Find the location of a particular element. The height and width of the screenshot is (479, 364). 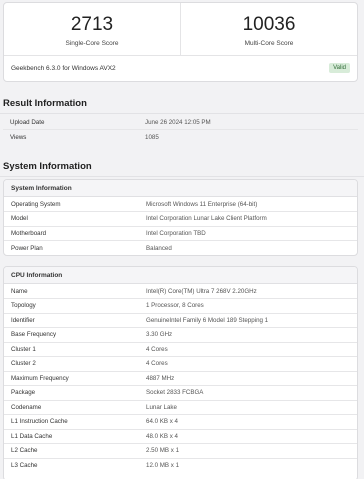

score-footer: Geekbench 6.3.0 for Windows AVX2 Valid is located at coordinates (180, 69).